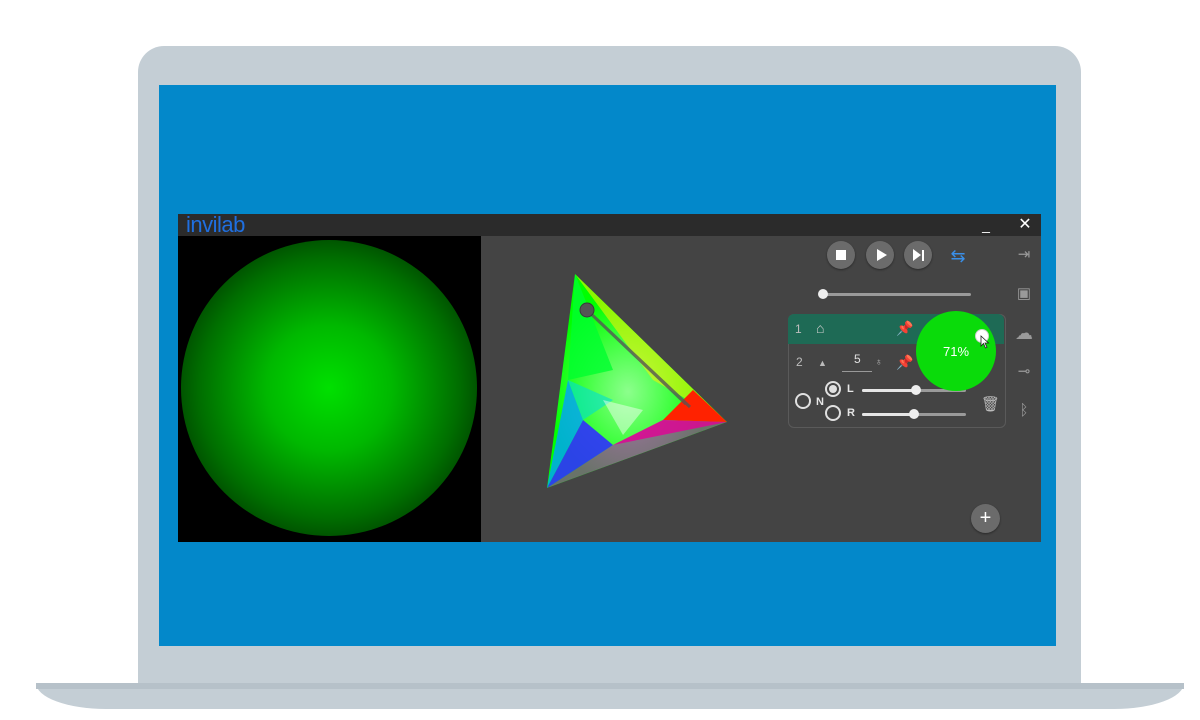  Describe the element at coordinates (1024, 411) in the screenshot. I see `bluetooth-icon: ᛒ` at that location.